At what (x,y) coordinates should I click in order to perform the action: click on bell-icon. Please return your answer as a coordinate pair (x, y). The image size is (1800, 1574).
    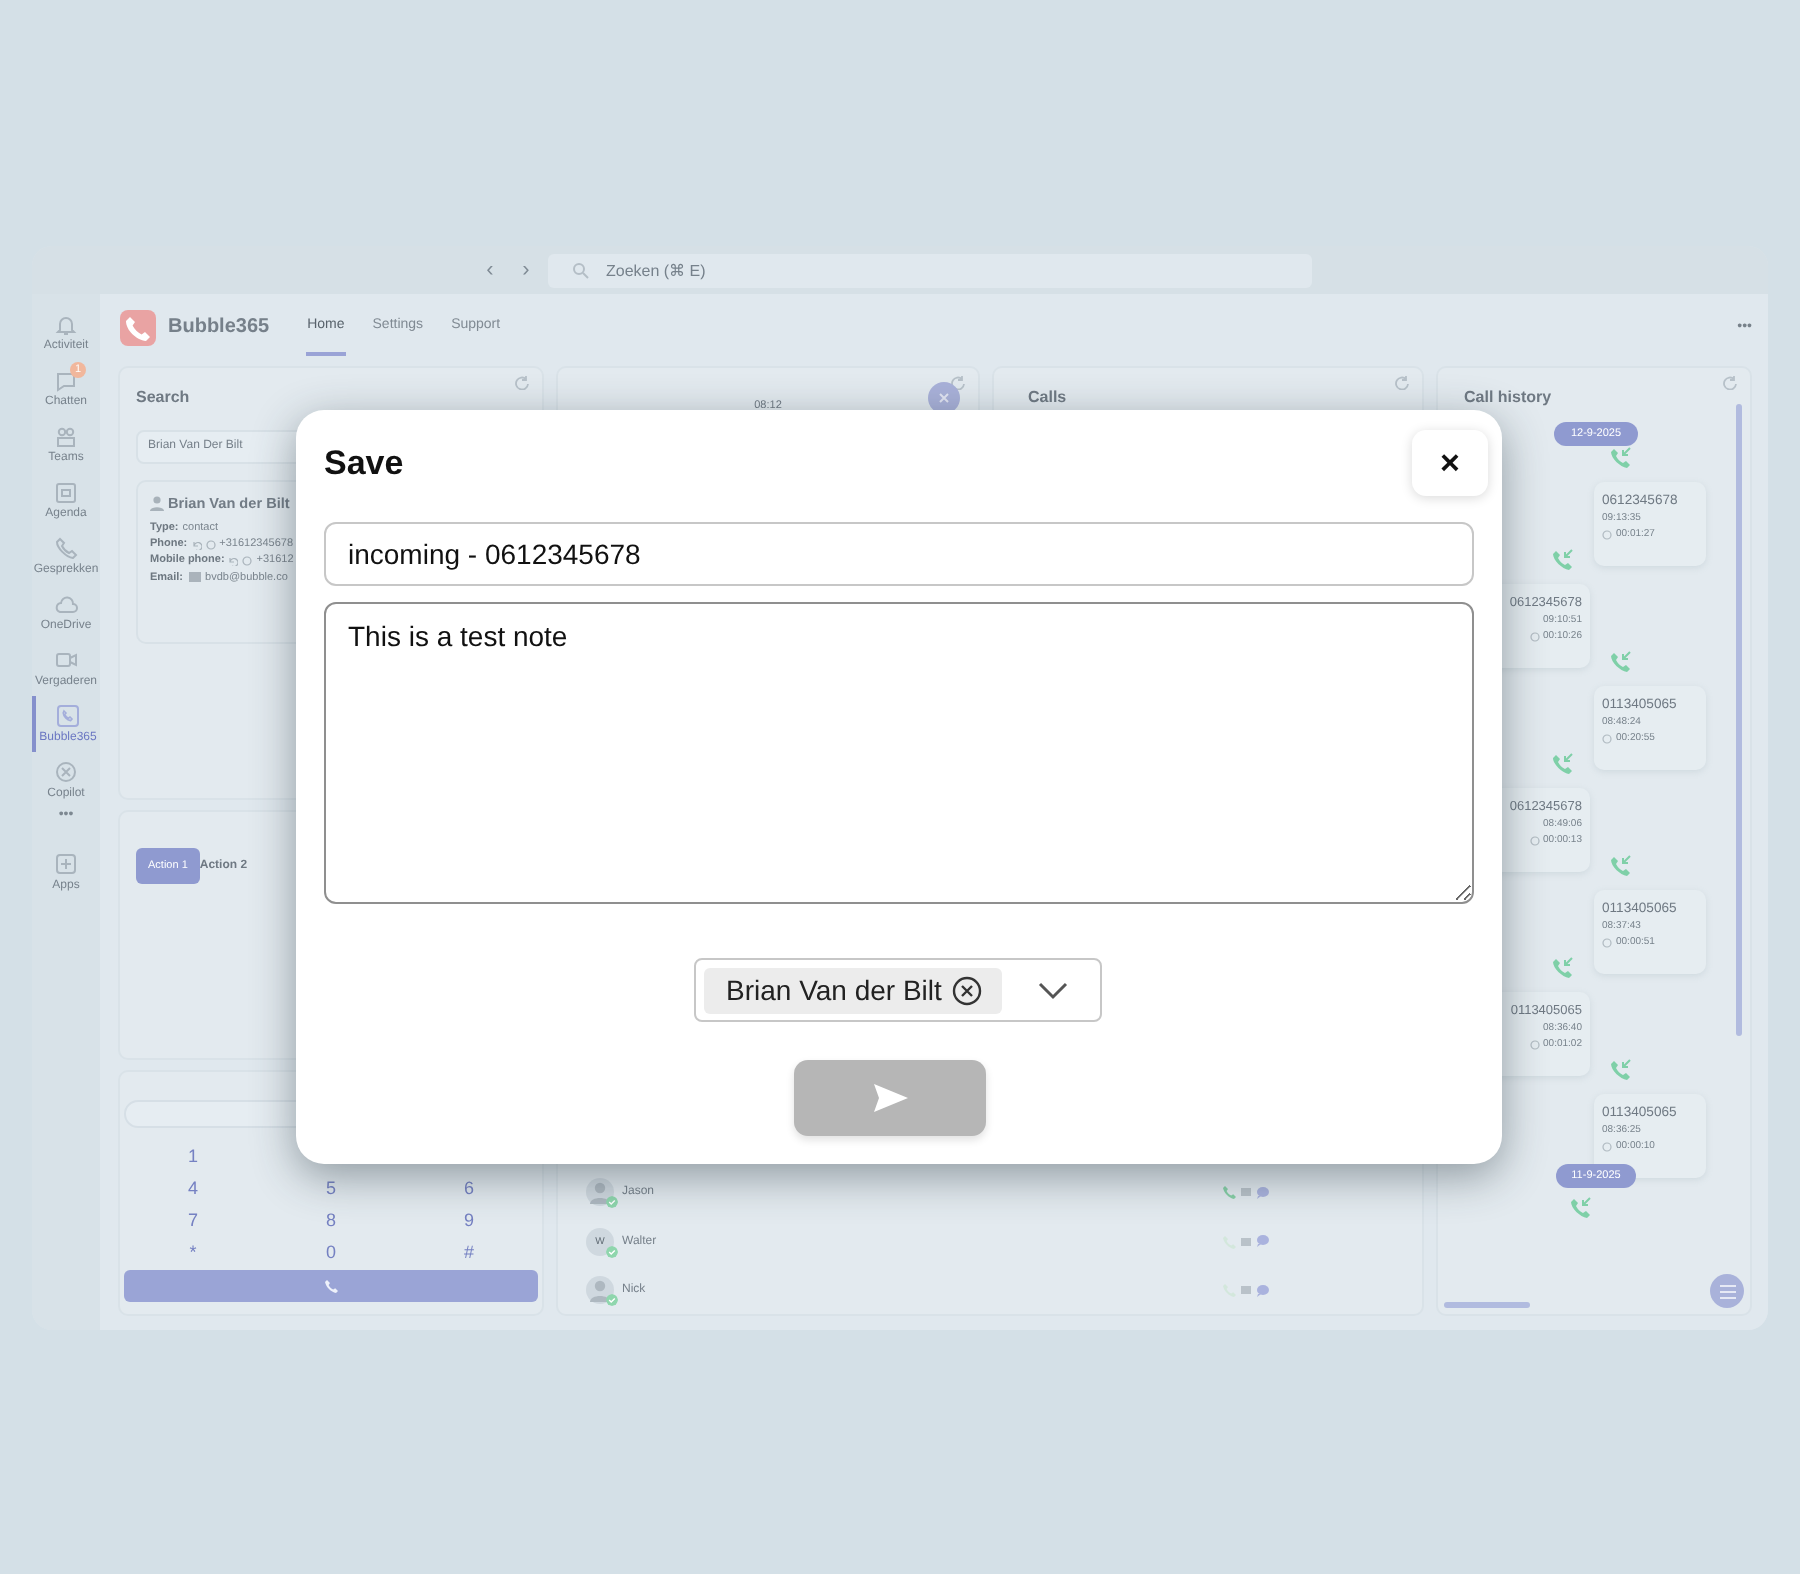
    Looking at the image, I should click on (66, 324).